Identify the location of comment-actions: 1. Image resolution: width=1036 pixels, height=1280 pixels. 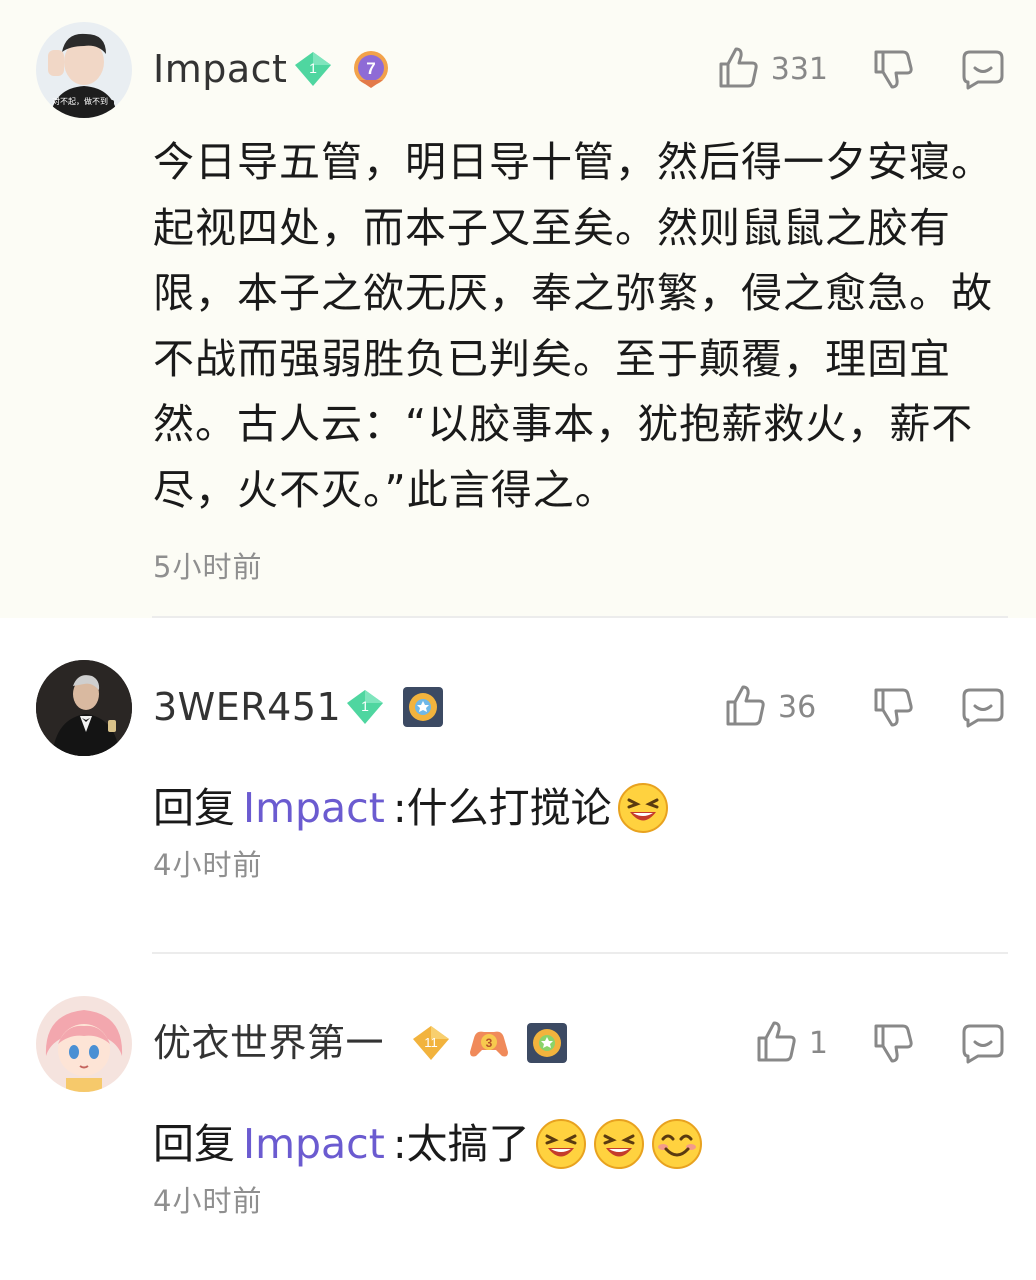
(879, 1043).